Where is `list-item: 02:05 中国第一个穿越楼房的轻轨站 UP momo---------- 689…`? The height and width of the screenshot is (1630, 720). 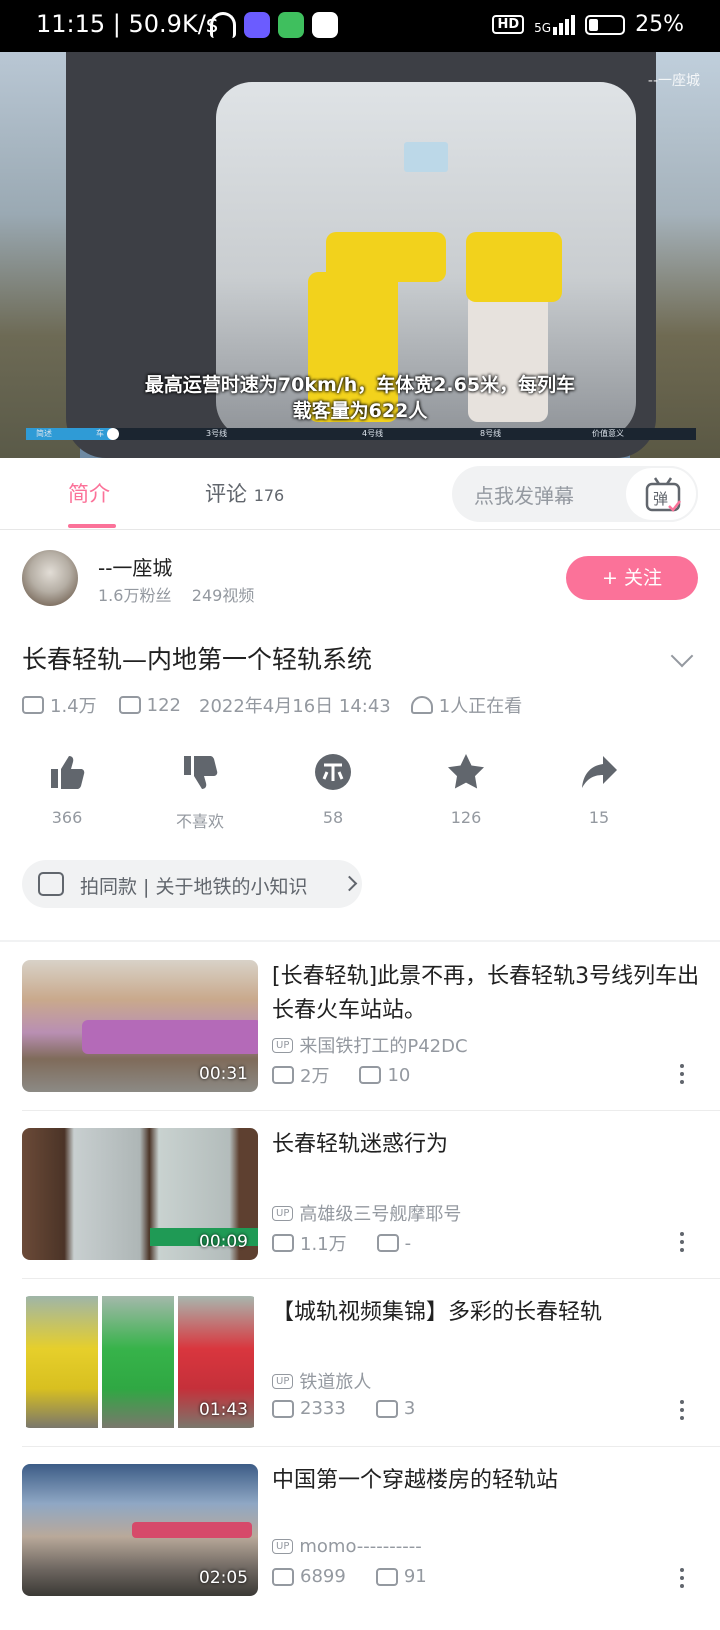 list-item: 02:05 中国第一个穿越楼房的轻轨站 UP momo---------- 689… is located at coordinates (360, 1547).